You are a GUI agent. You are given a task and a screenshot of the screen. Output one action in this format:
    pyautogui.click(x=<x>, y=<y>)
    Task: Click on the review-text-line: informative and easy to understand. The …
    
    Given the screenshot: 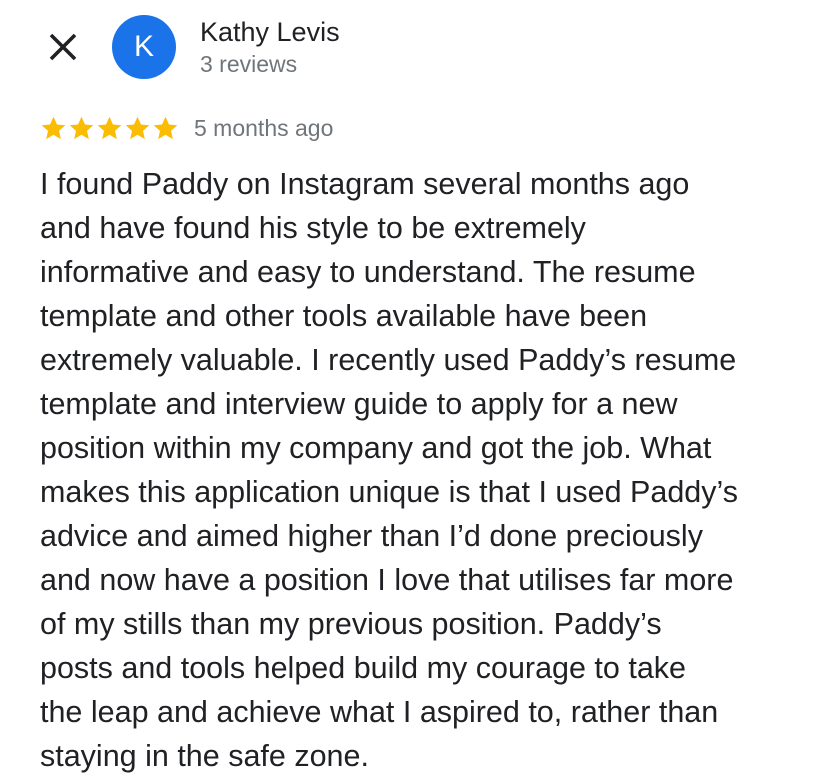 What is the action you would take?
    pyautogui.click(x=368, y=272)
    